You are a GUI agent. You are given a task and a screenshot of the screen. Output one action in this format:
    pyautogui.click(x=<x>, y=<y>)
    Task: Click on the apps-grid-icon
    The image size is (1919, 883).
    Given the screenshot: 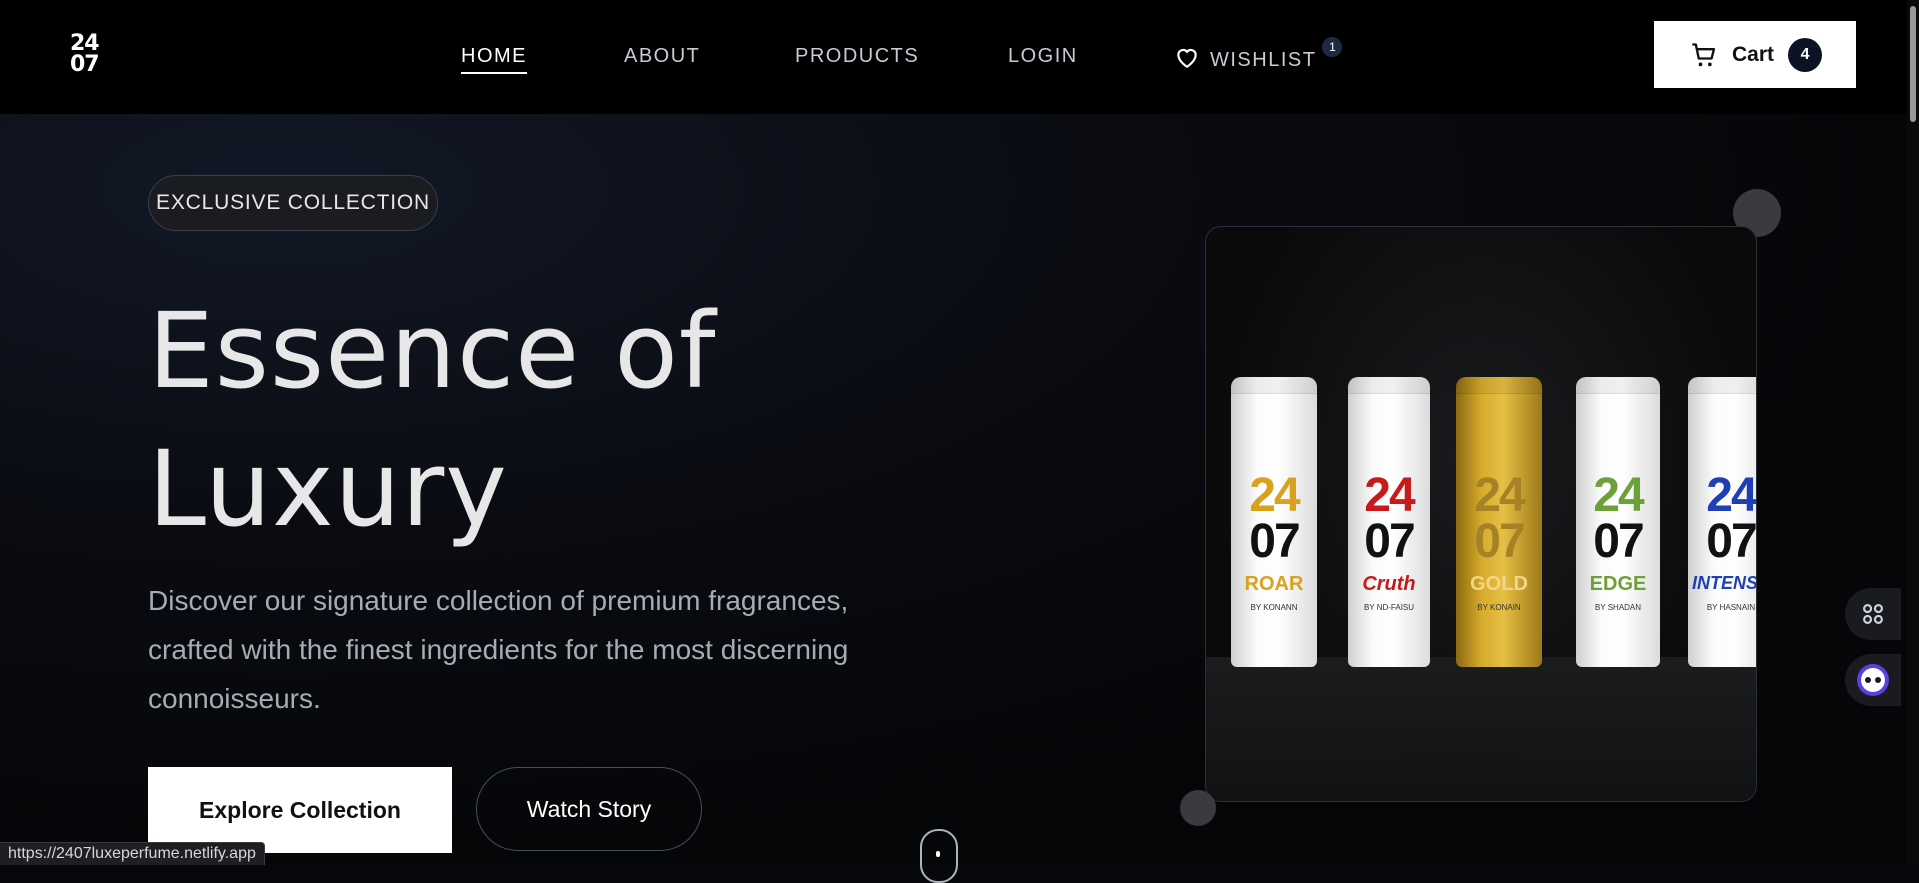 What is the action you would take?
    pyautogui.click(x=1873, y=614)
    